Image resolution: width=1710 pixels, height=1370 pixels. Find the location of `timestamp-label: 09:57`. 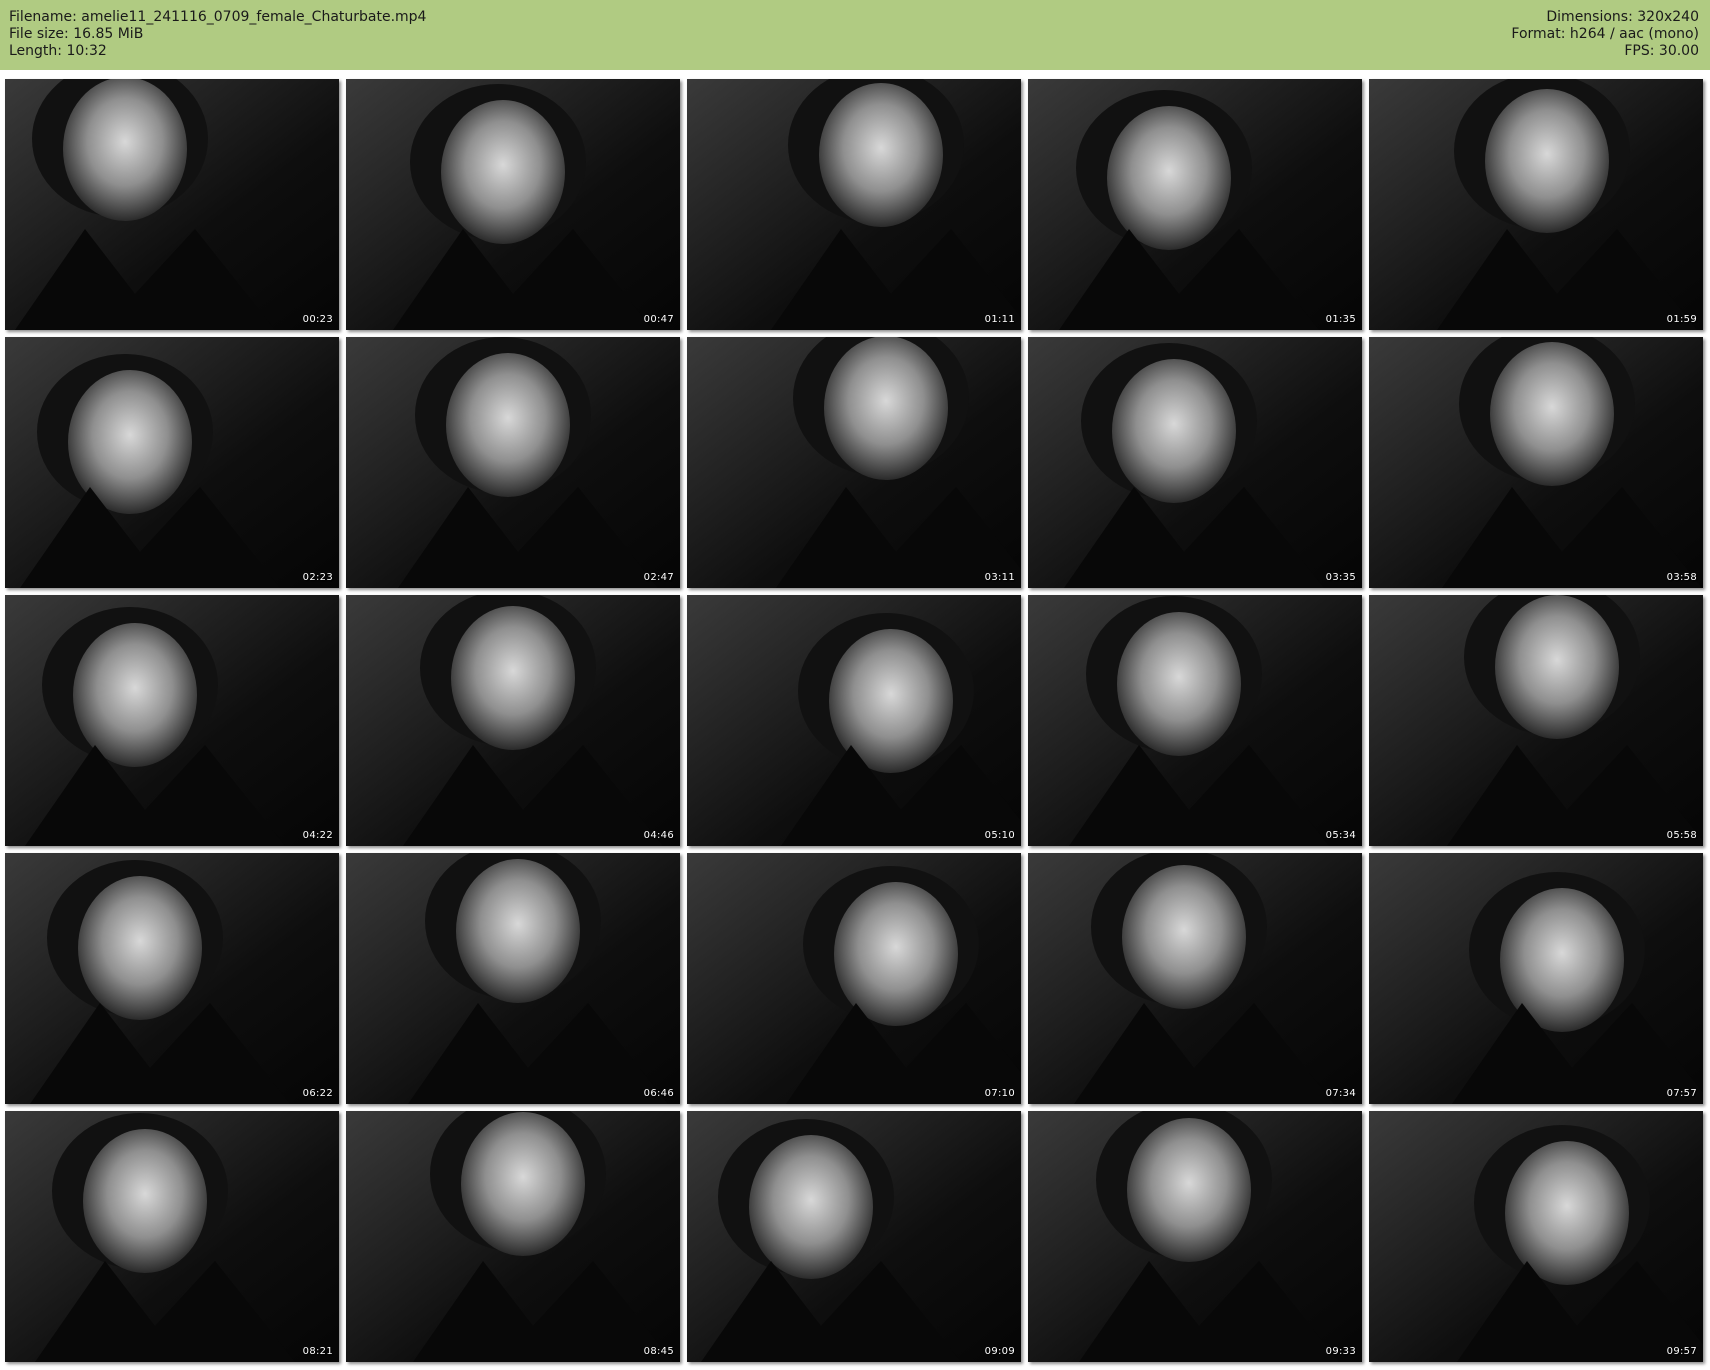

timestamp-label: 09:57 is located at coordinates (1681, 1351).